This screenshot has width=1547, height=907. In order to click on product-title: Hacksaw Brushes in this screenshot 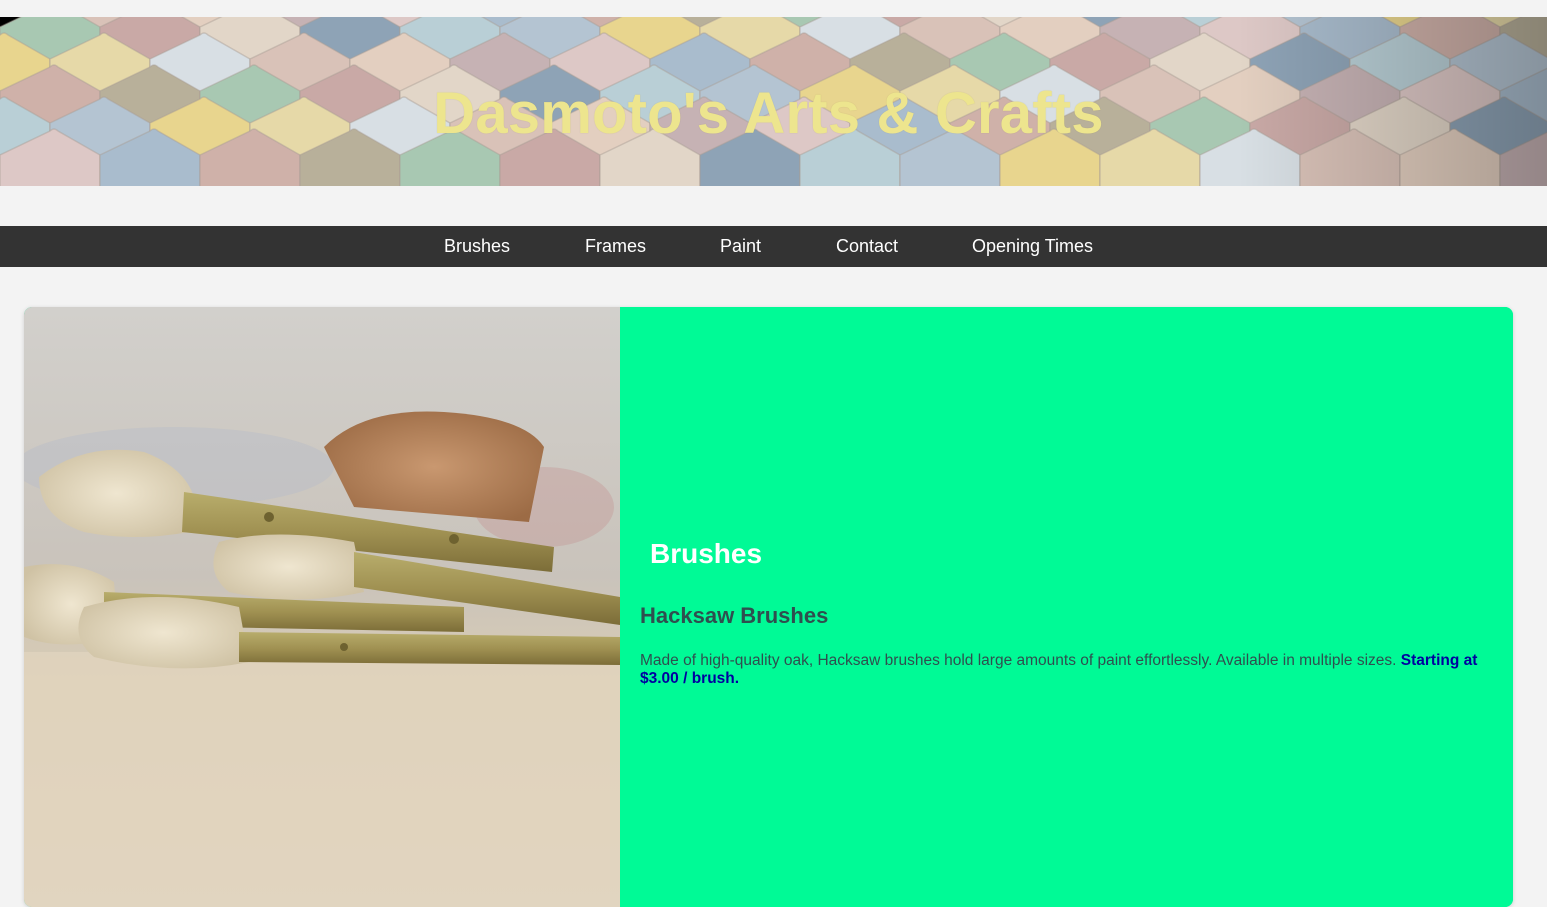, I will do `click(734, 615)`.